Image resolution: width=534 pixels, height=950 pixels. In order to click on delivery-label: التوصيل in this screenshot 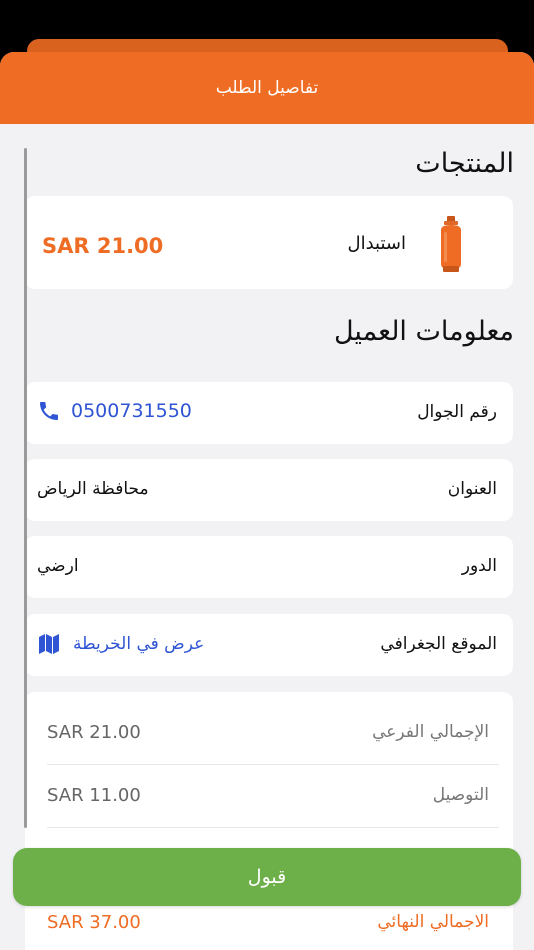, I will do `click(460, 795)`.